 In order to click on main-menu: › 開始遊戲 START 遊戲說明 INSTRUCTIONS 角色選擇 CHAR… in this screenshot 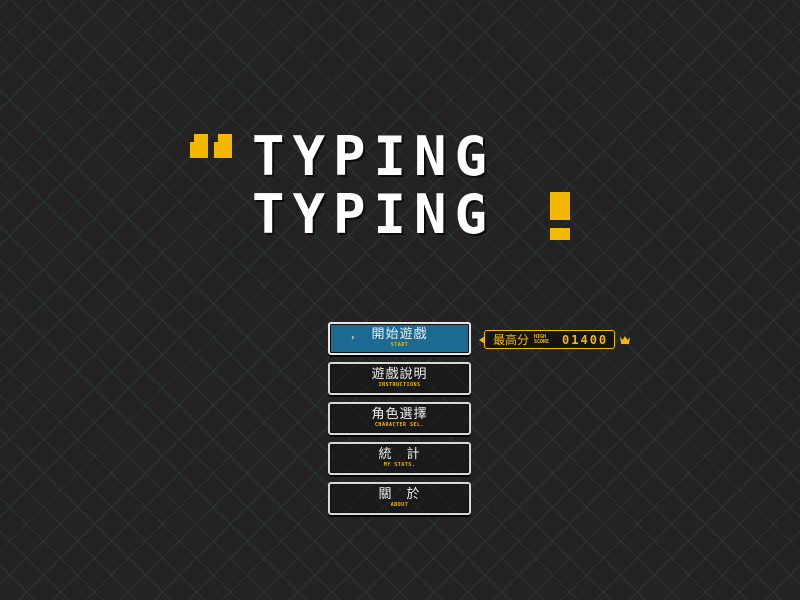, I will do `click(399, 422)`.